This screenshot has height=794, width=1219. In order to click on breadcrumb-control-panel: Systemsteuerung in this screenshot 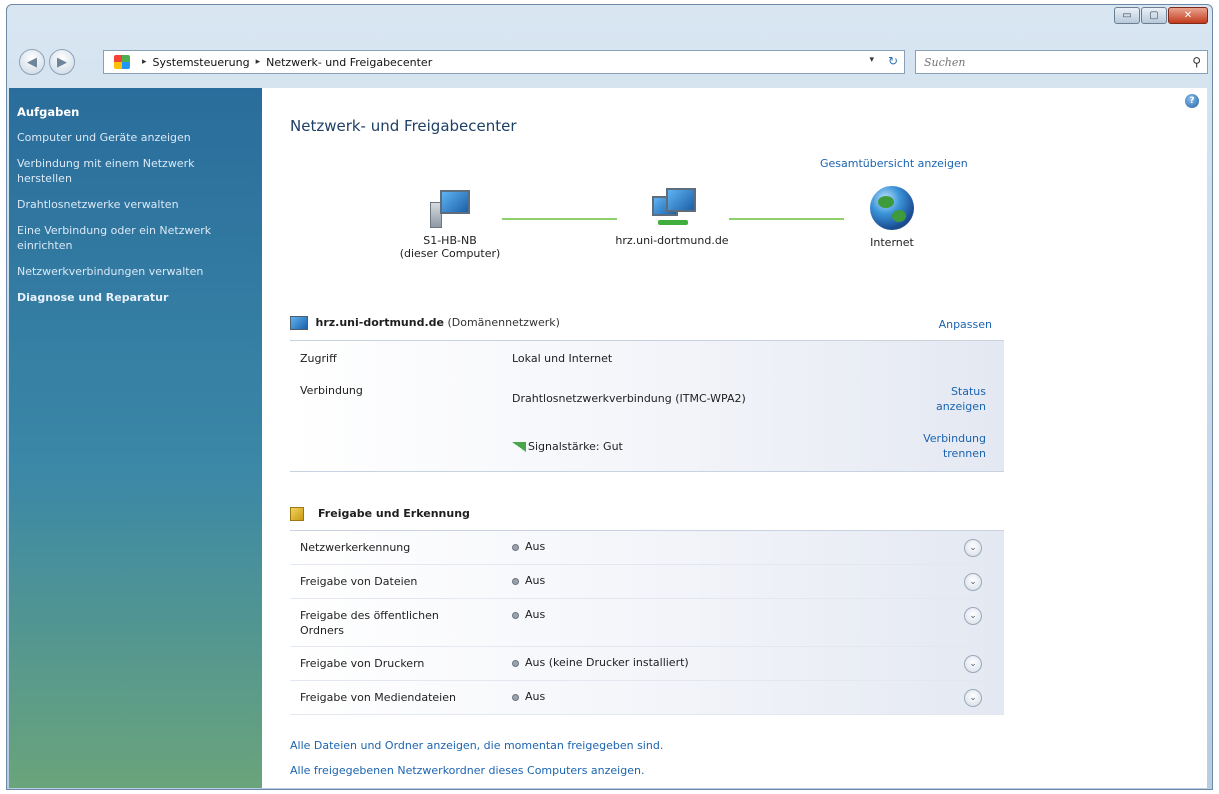, I will do `click(201, 62)`.